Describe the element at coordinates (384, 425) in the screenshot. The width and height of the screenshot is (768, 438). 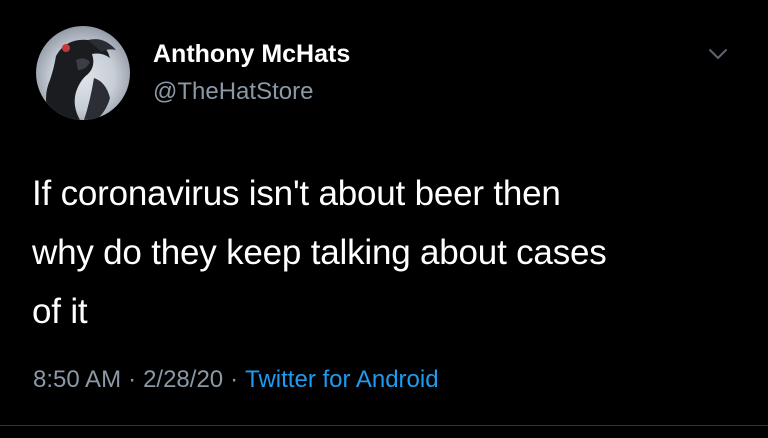
I see `divider` at that location.